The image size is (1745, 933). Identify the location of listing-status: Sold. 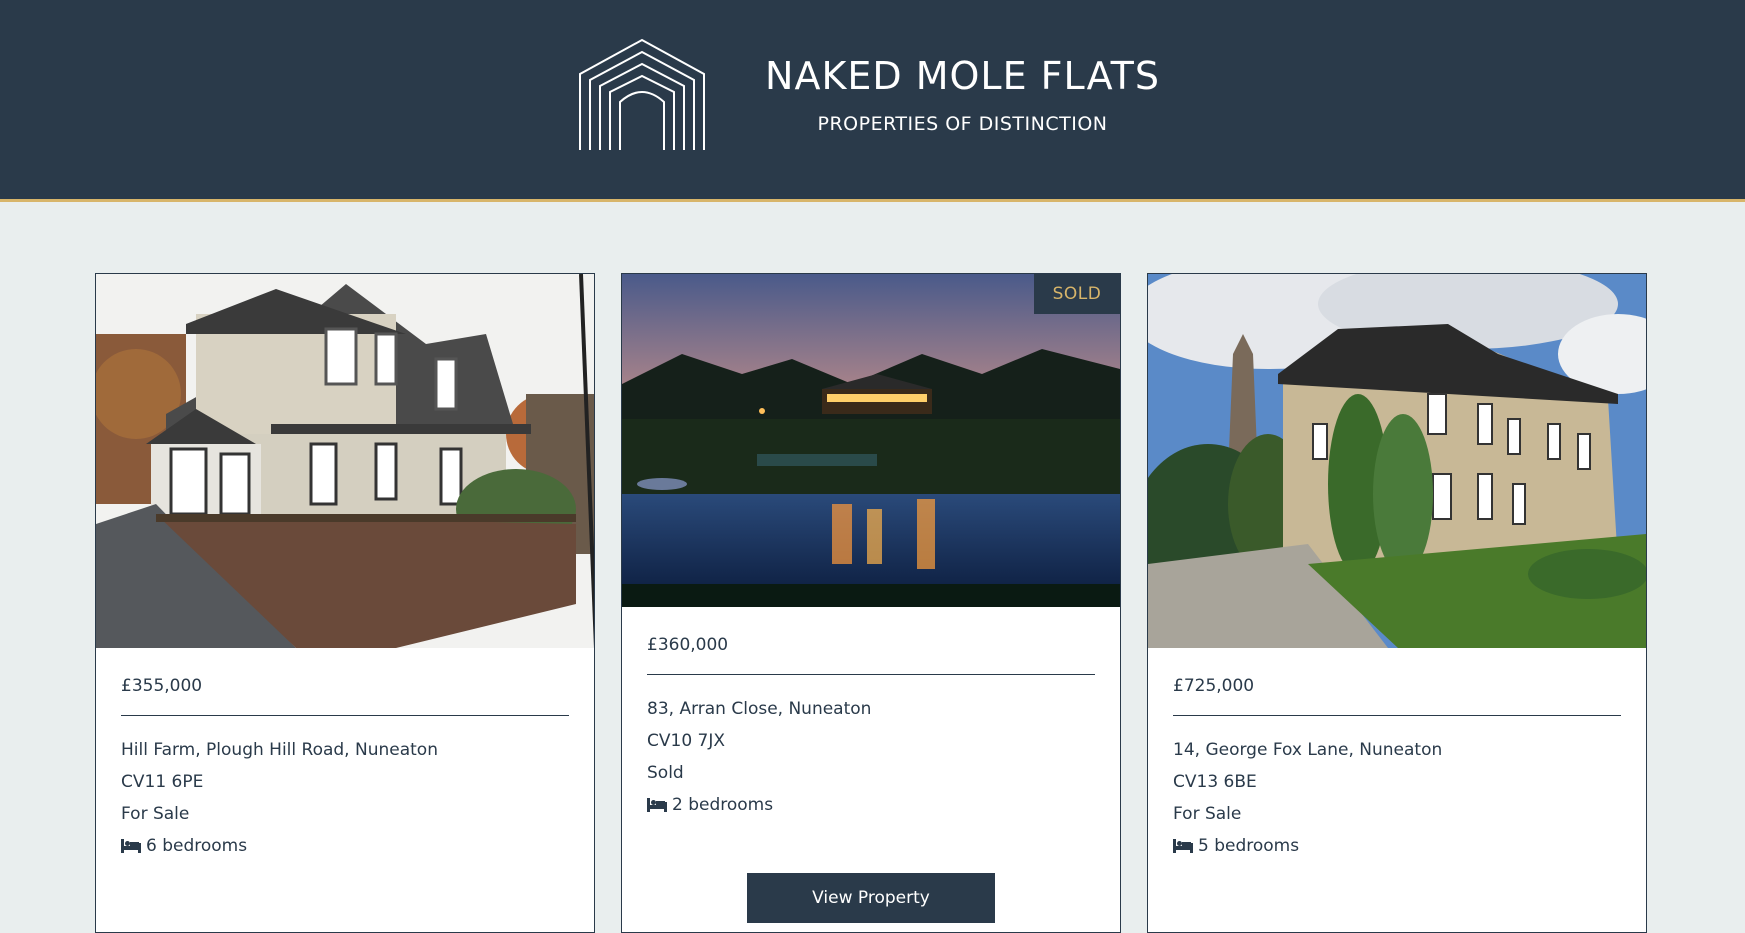
(665, 773).